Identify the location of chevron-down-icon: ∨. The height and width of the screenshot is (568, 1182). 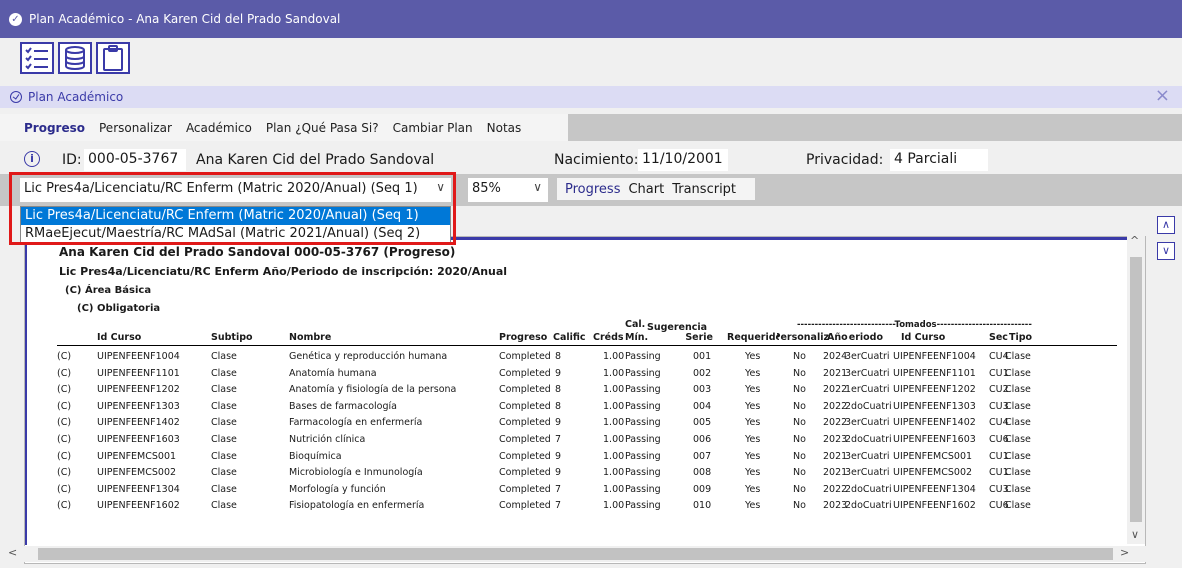
(537, 187).